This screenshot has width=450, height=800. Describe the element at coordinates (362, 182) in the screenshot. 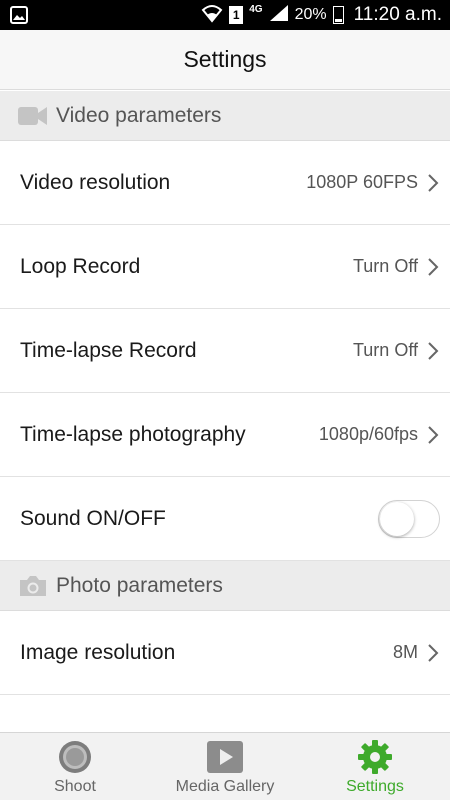

I see `setting-value: 1080P 60FPS` at that location.